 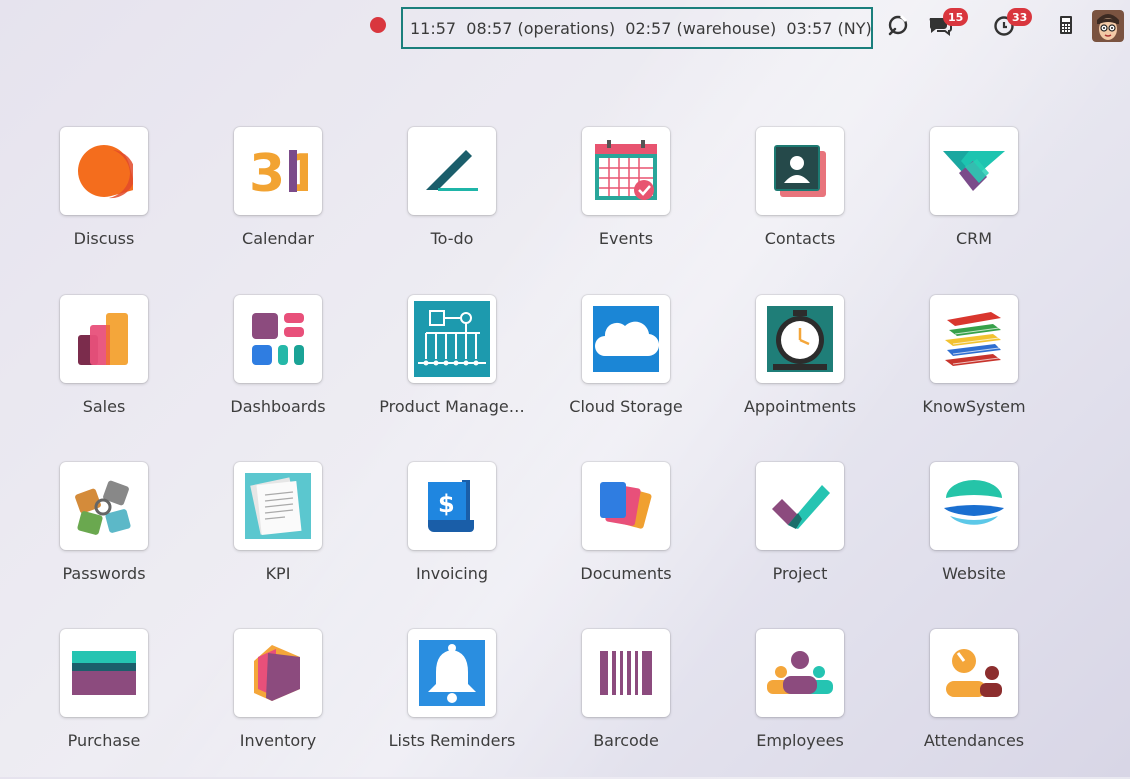 What do you see at coordinates (974, 502) in the screenshot?
I see `website-globe-icon` at bounding box center [974, 502].